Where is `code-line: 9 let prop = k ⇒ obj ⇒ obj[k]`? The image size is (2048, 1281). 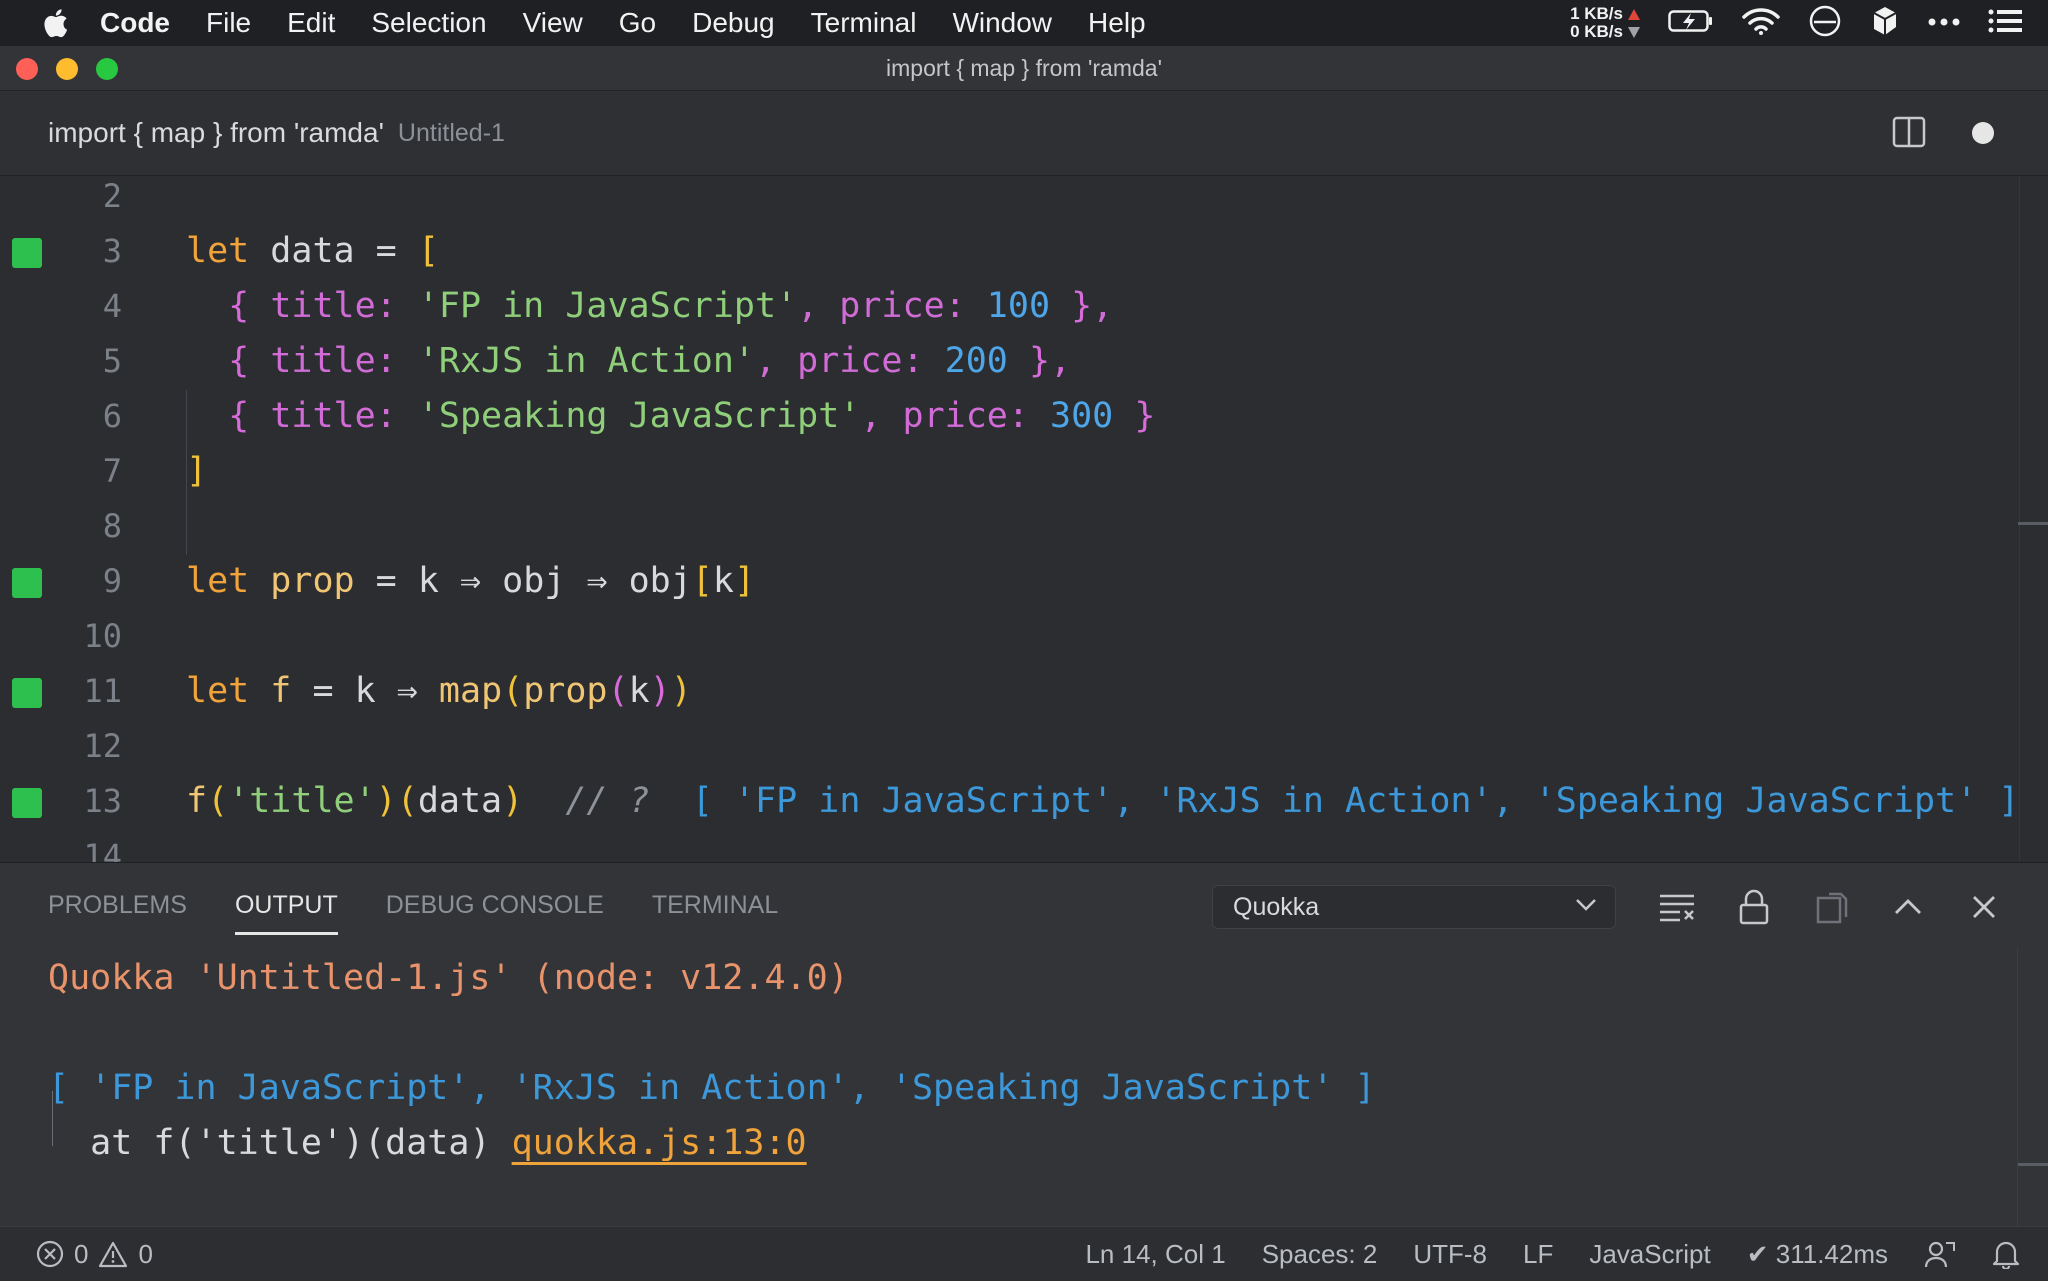
code-line: 9 let prop = k ⇒ obj ⇒ obj[k] is located at coordinates (1024, 581).